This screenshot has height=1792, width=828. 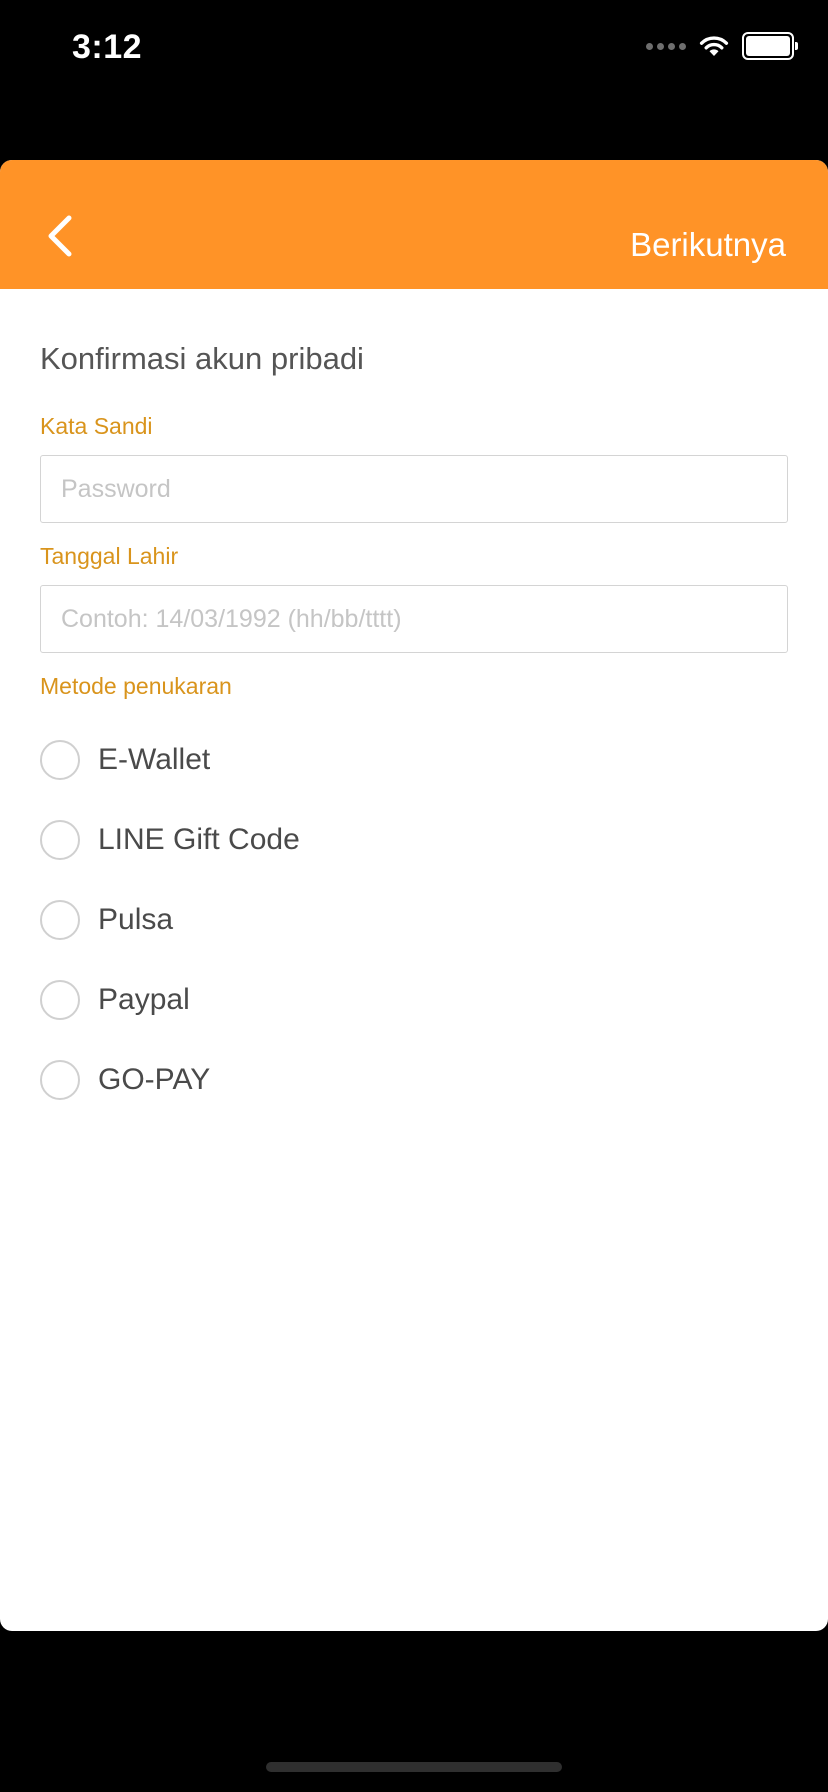 I want to click on redemption-method-label: Metode penukaran, so click(x=136, y=686).